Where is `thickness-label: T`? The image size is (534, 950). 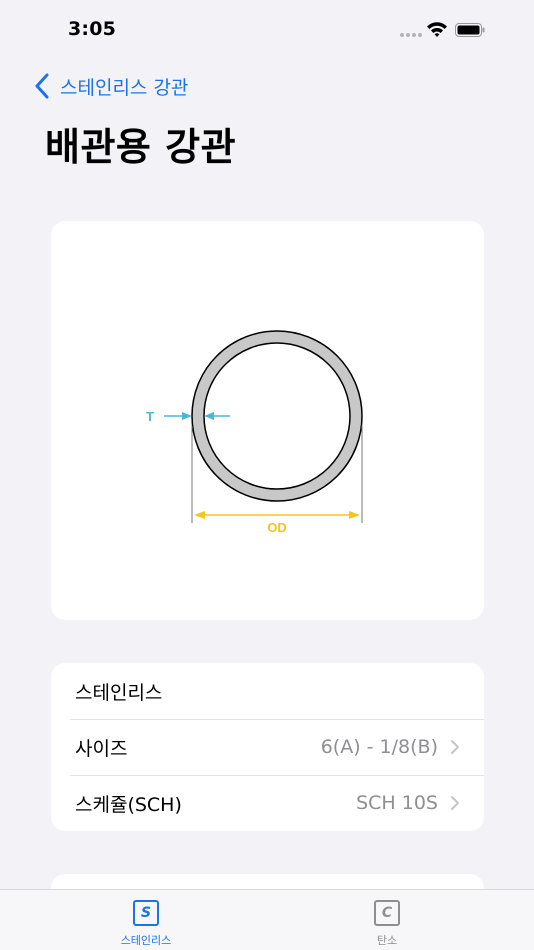 thickness-label: T is located at coordinates (150, 416).